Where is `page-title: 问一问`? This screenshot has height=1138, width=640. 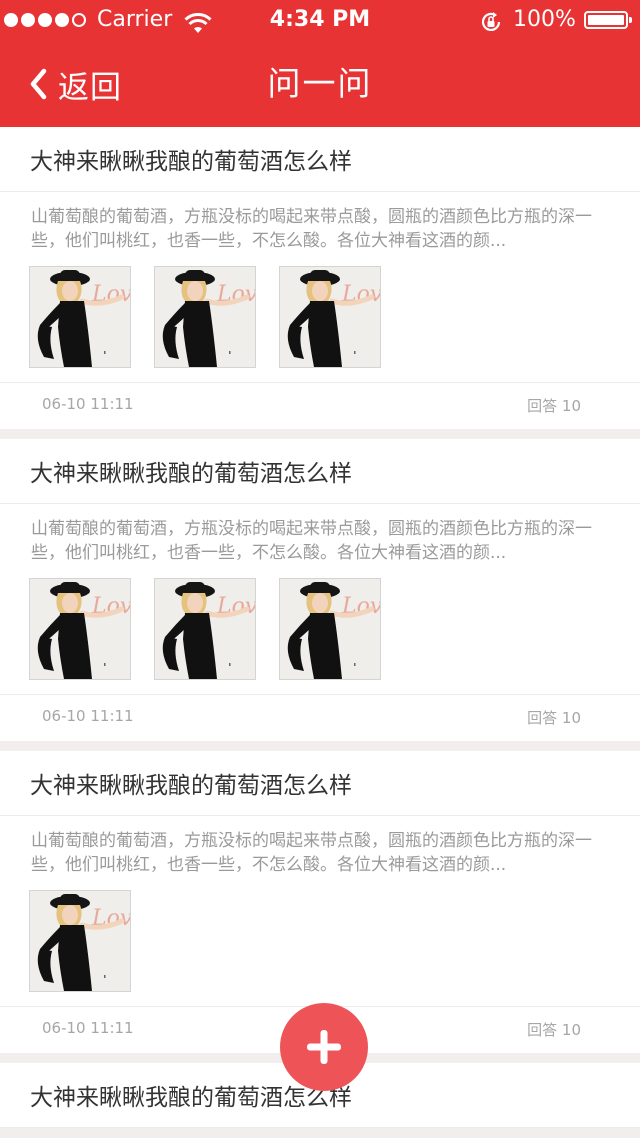
page-title: 问一问 is located at coordinates (320, 83).